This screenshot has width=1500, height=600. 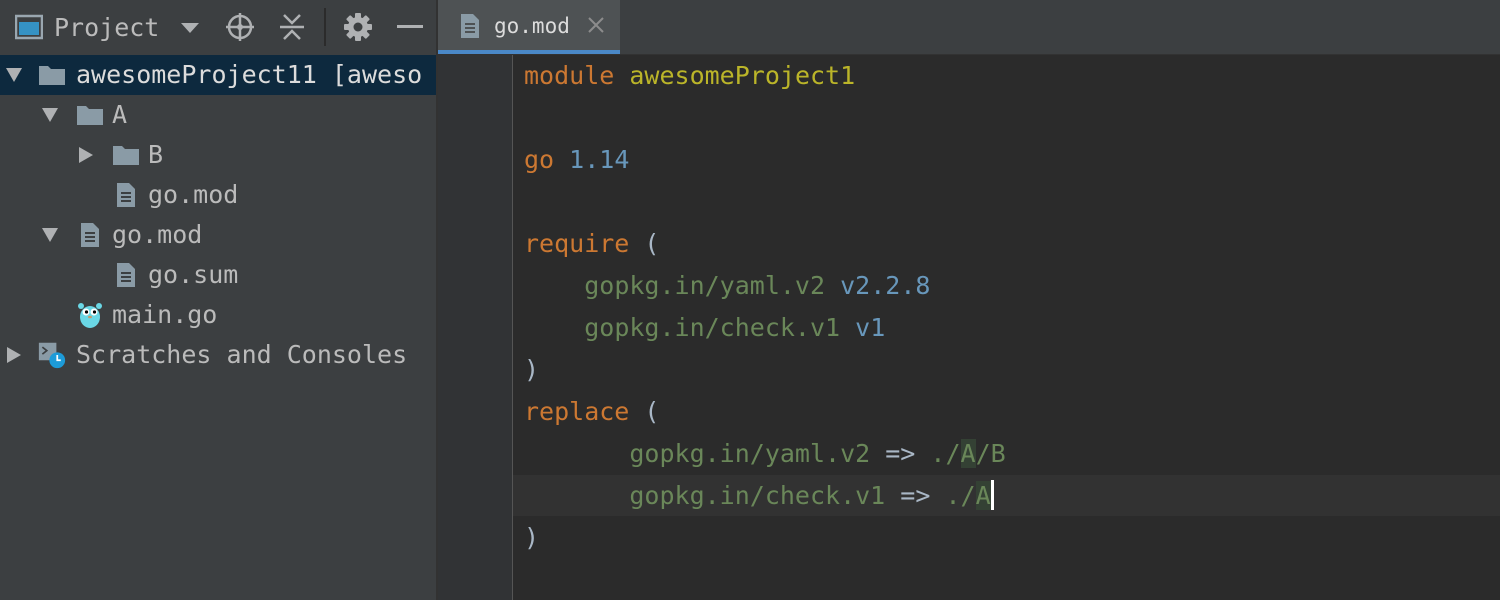 I want to click on tree-item-a-gomod: go.mod, so click(x=218, y=195).